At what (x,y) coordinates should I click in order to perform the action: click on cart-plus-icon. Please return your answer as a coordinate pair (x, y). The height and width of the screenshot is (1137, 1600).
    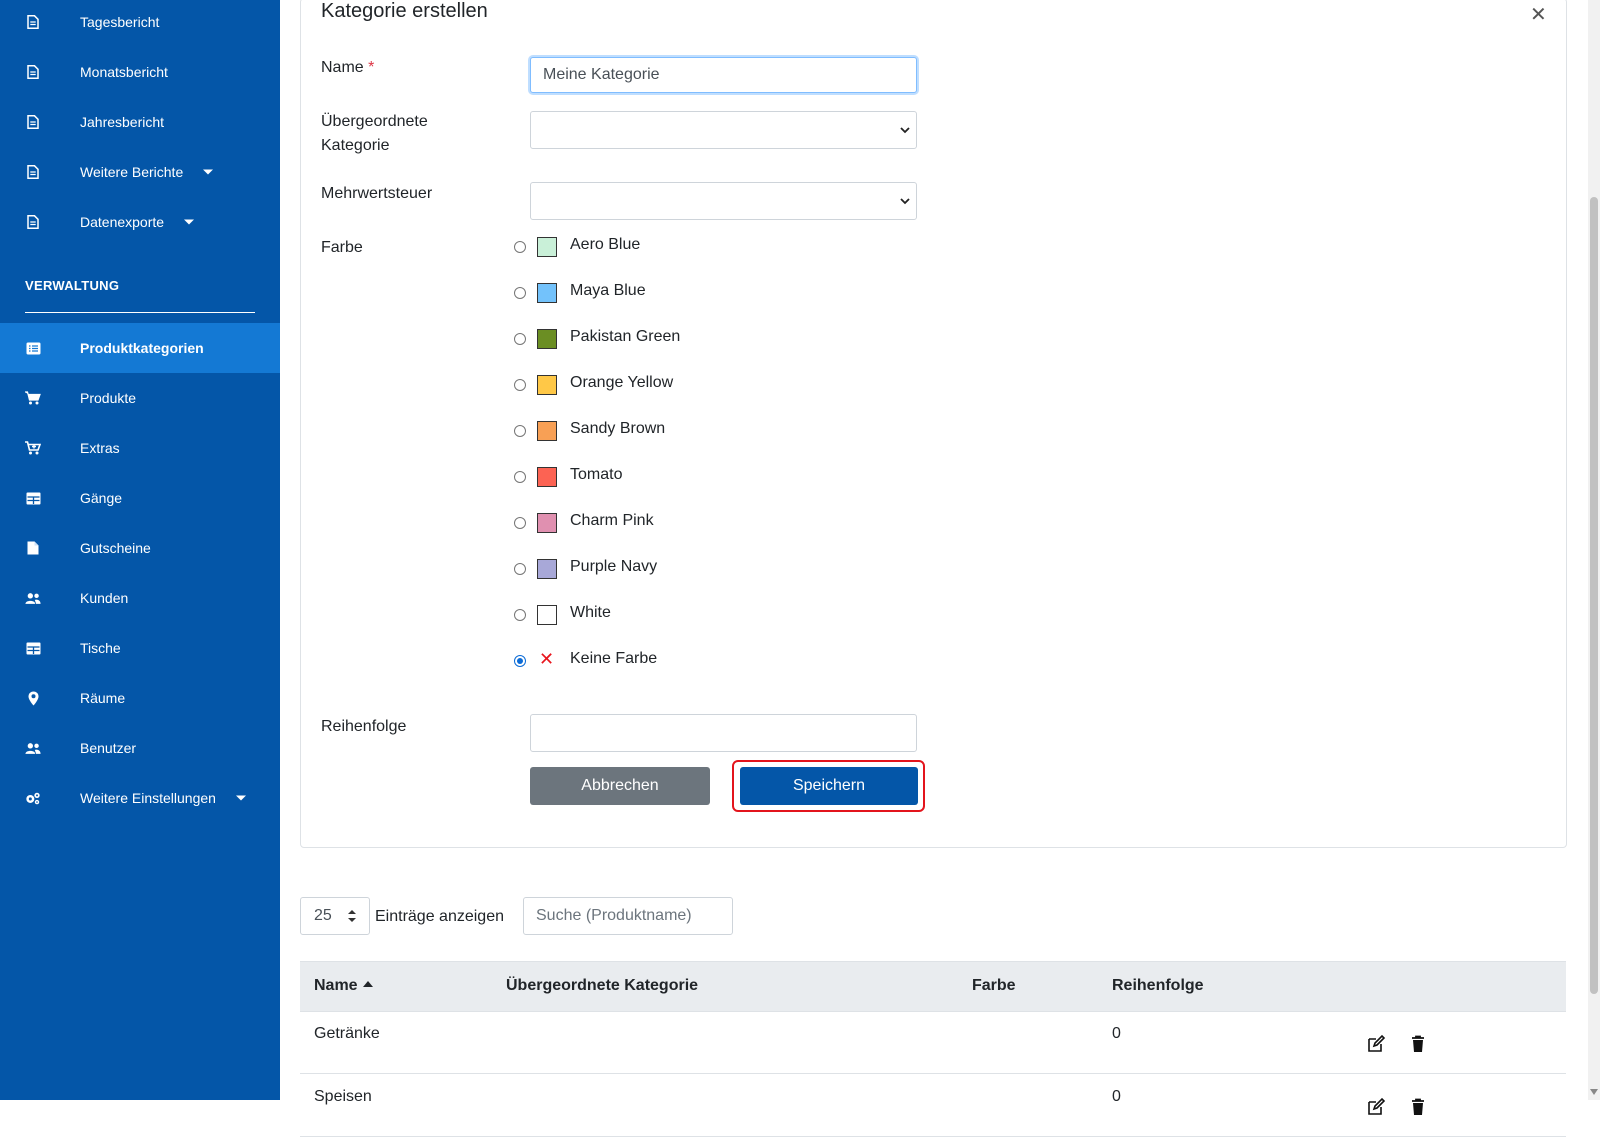
    Looking at the image, I should click on (33, 448).